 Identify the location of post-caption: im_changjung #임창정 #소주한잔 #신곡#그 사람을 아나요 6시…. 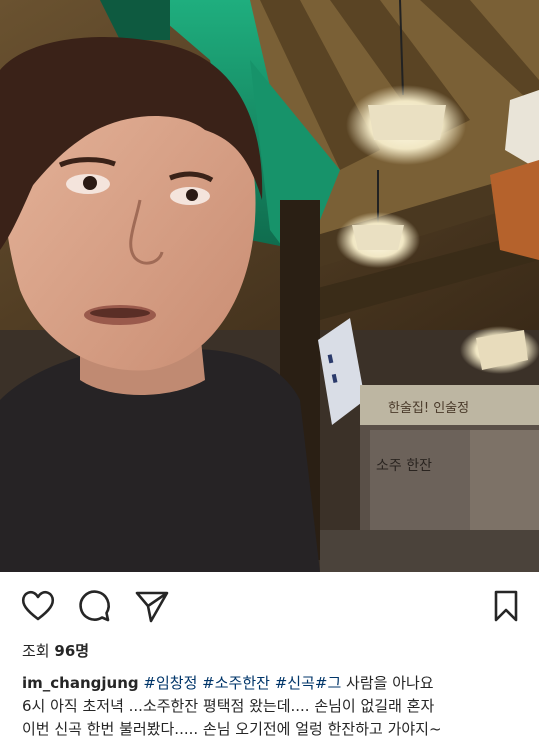
(275, 706).